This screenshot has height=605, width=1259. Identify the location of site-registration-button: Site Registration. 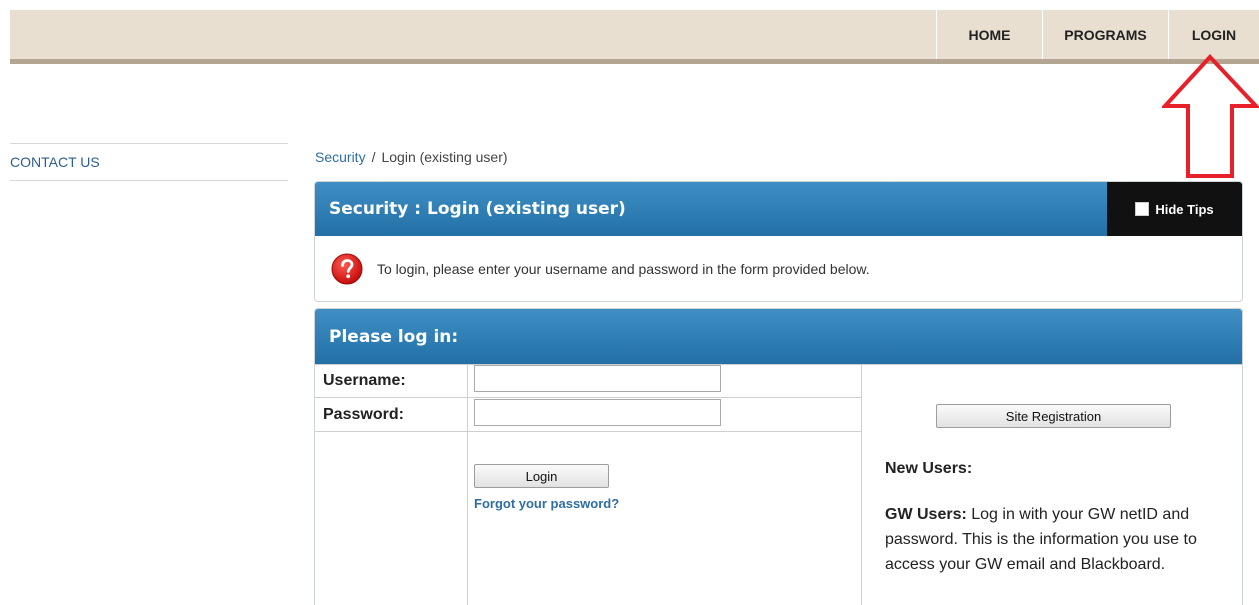
(1053, 416).